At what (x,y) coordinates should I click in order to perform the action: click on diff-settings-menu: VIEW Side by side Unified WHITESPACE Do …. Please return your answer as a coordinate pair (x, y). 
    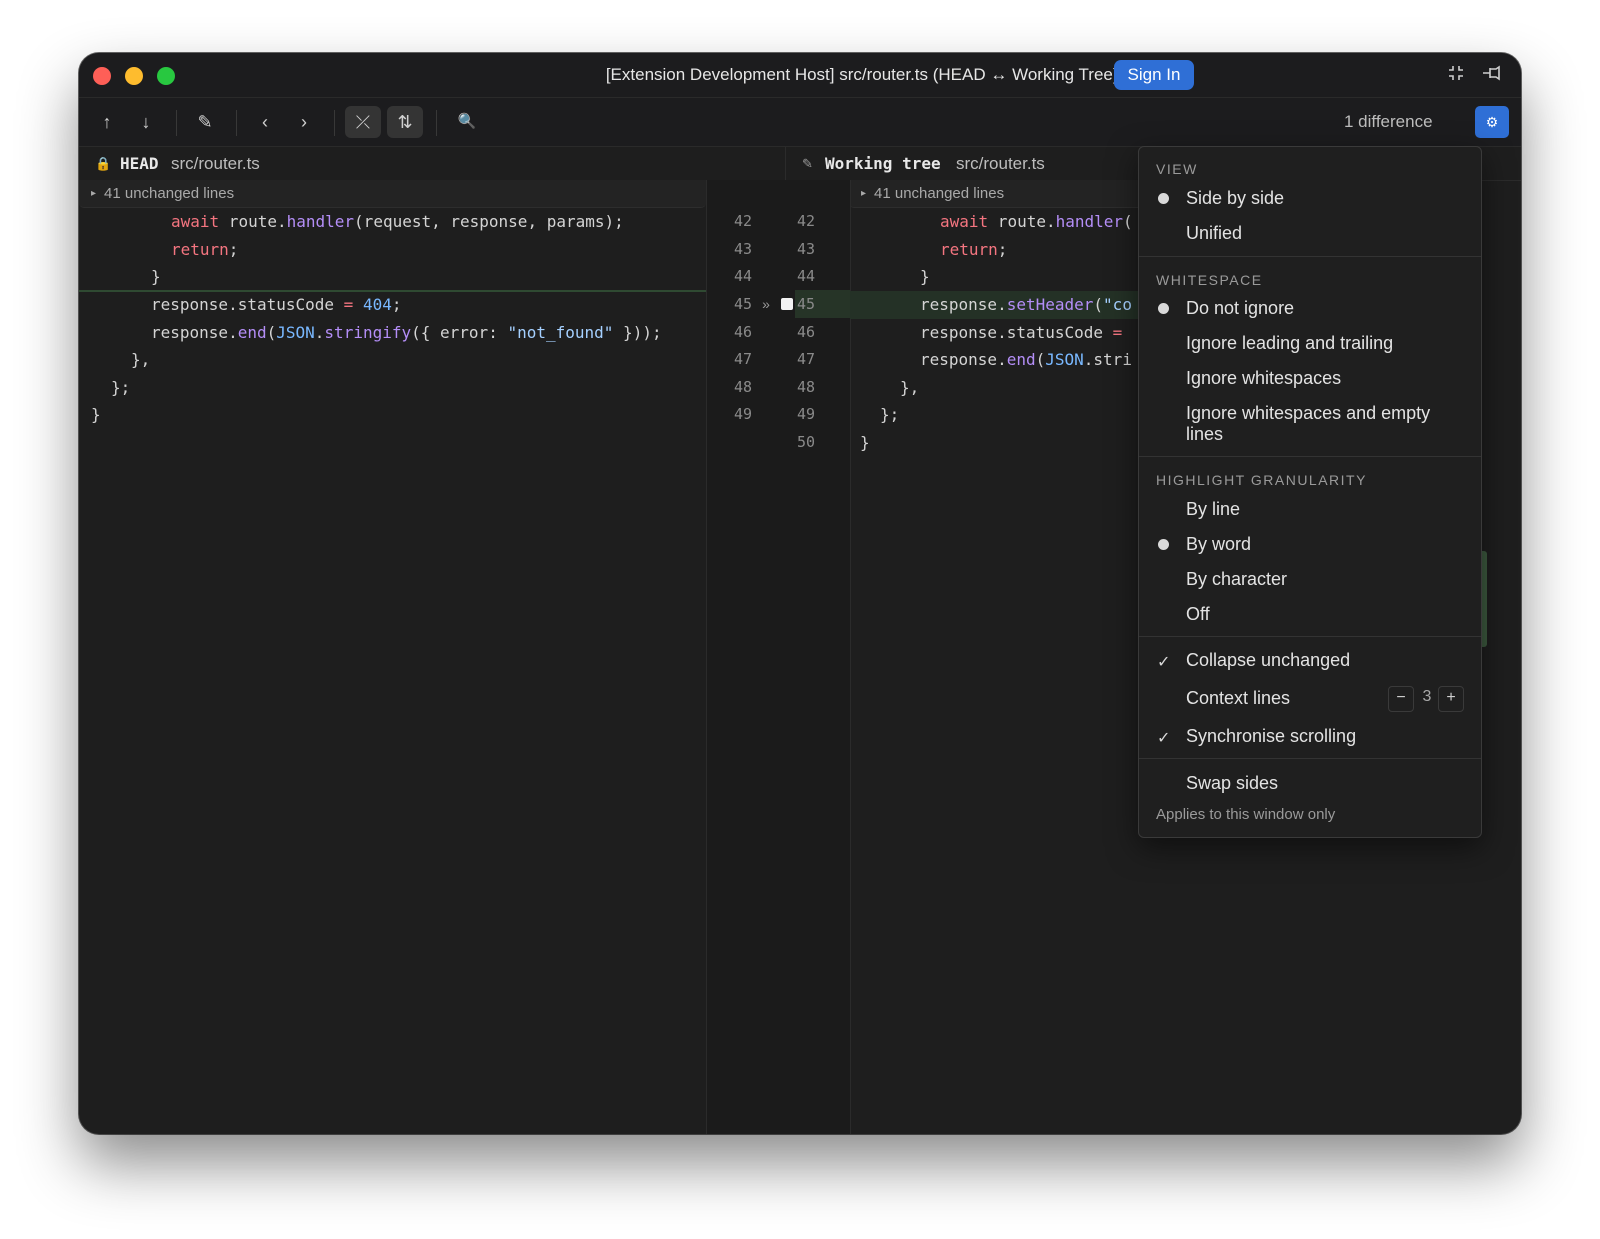
    Looking at the image, I should click on (1310, 492).